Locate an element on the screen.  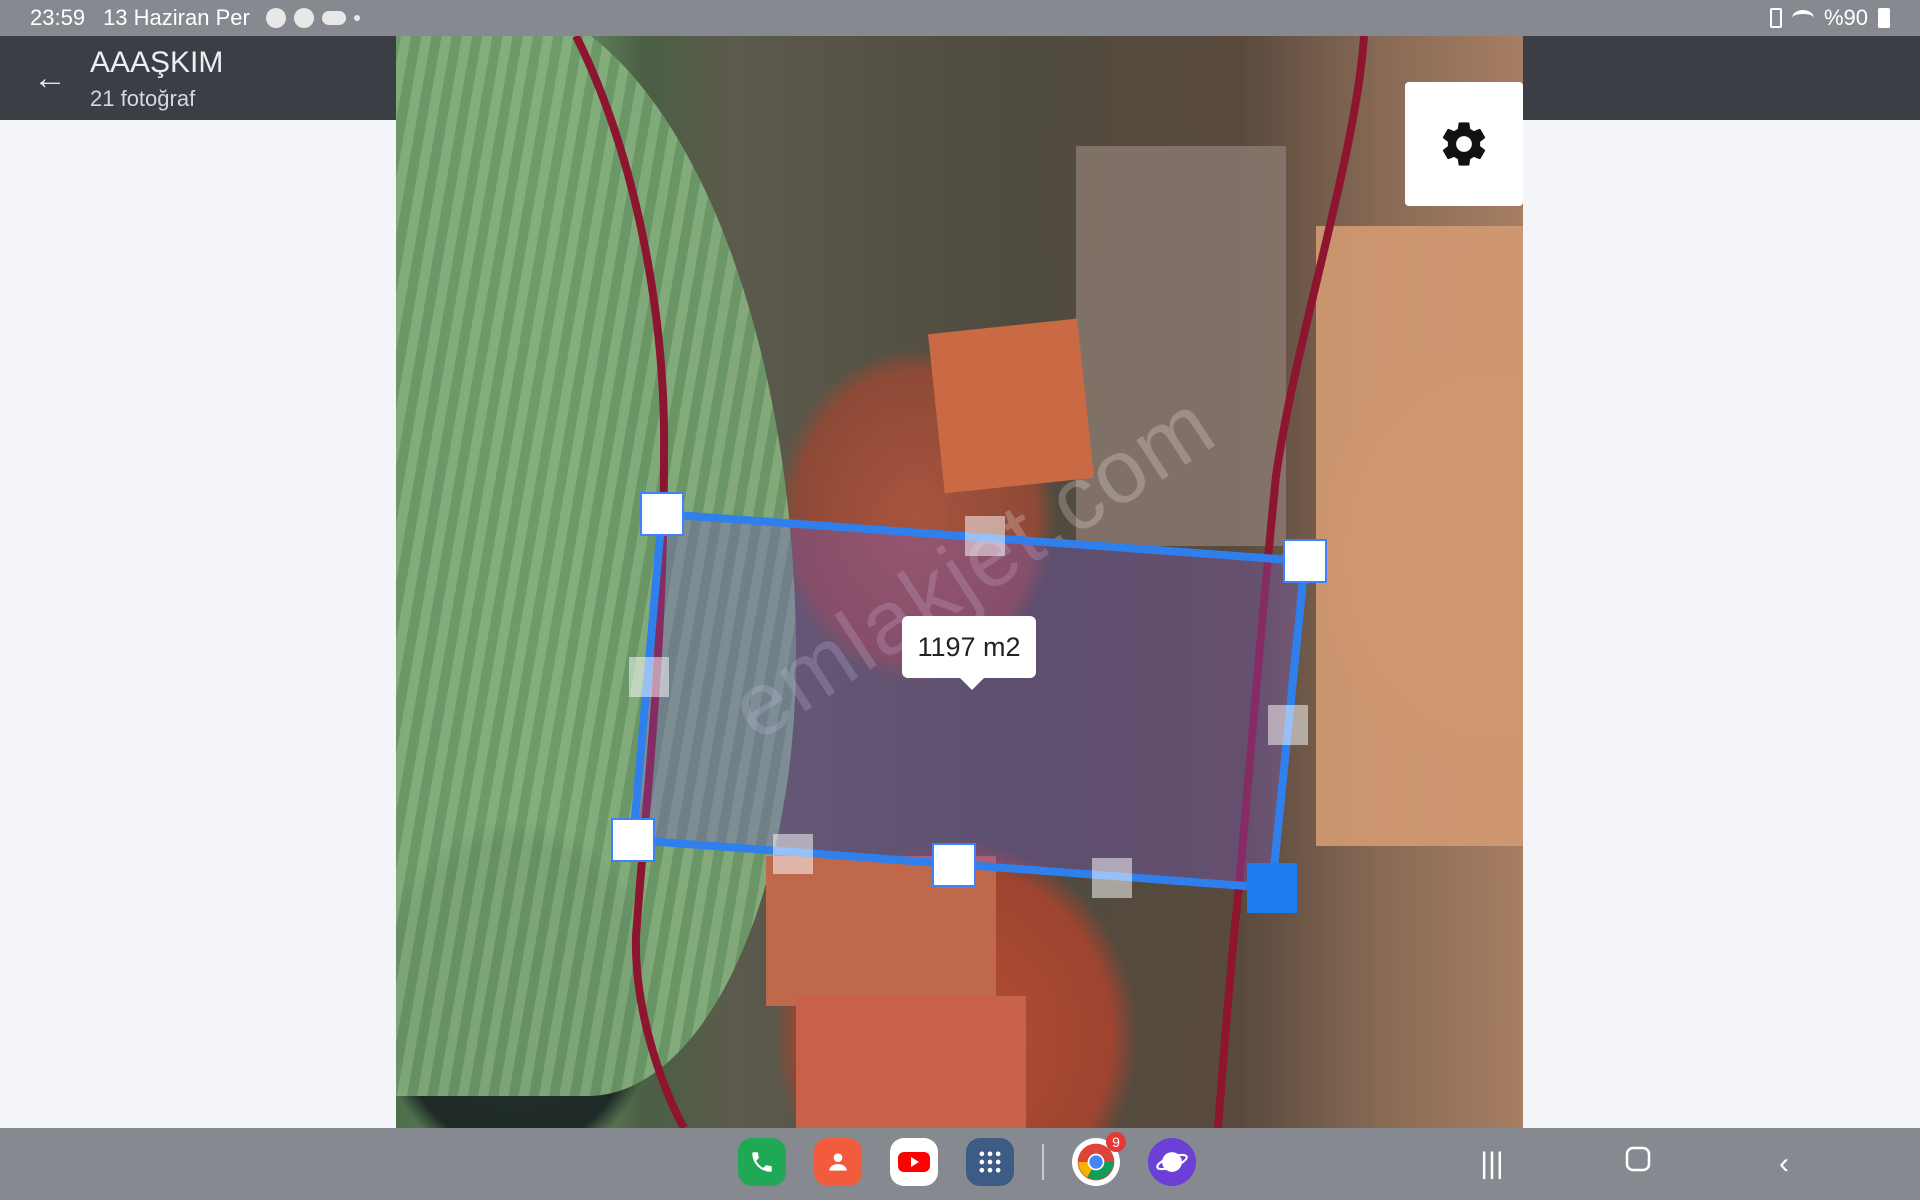
clock: 23:59 is located at coordinates (58, 17).